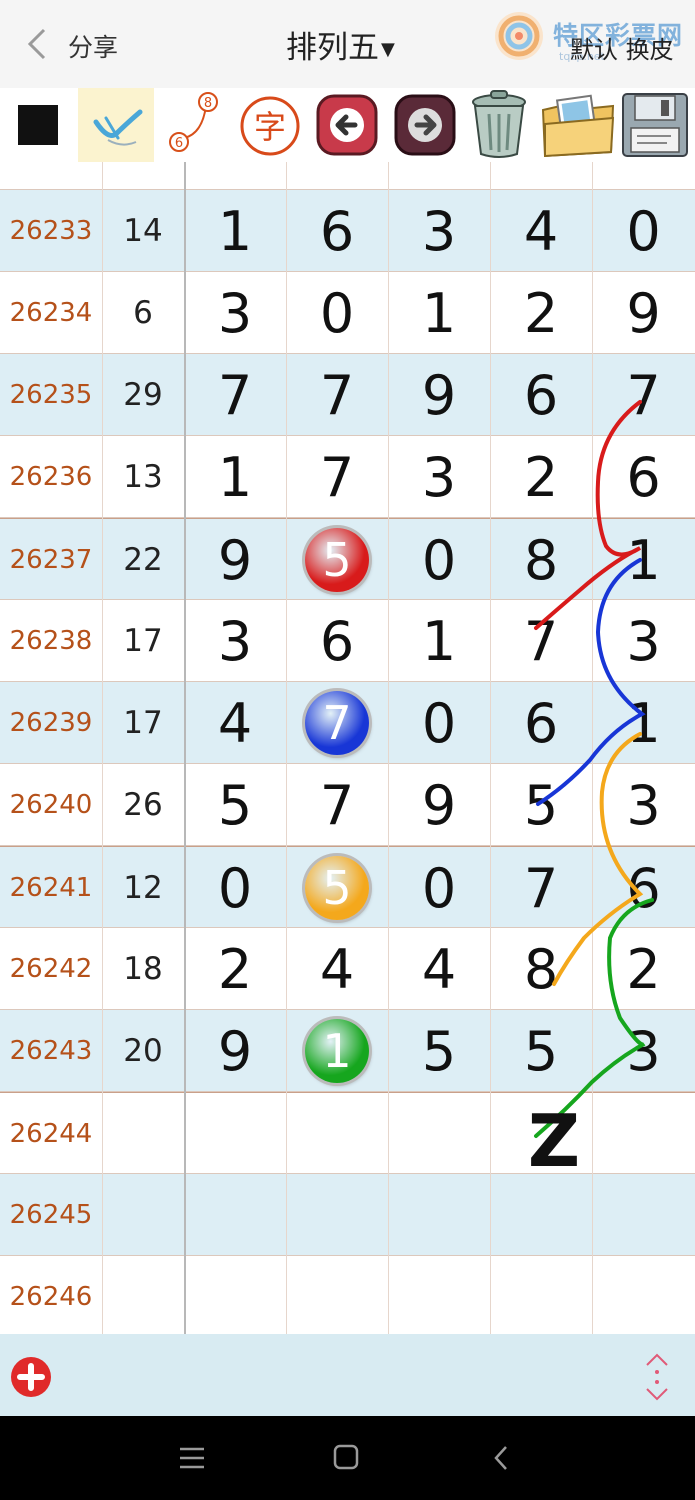 The image size is (695, 1500). Describe the element at coordinates (235, 888) in the screenshot. I see `digit-cell-1: 0` at that location.